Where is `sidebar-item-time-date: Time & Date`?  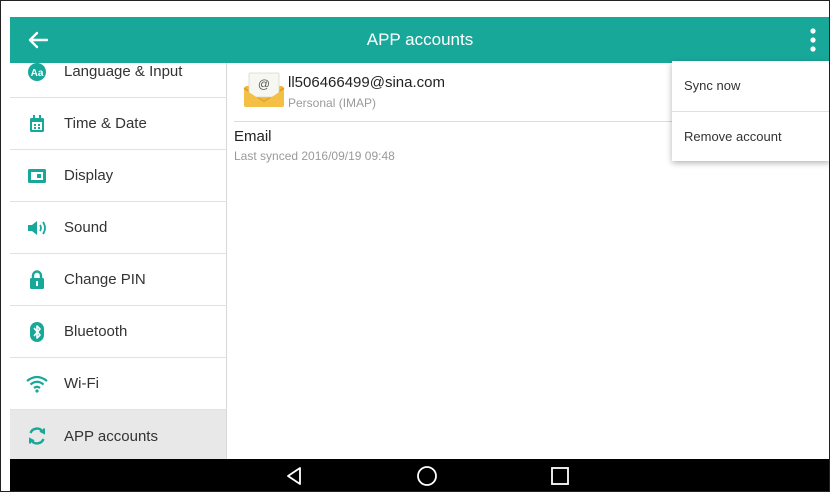
sidebar-item-time-date: Time & Date is located at coordinates (118, 124).